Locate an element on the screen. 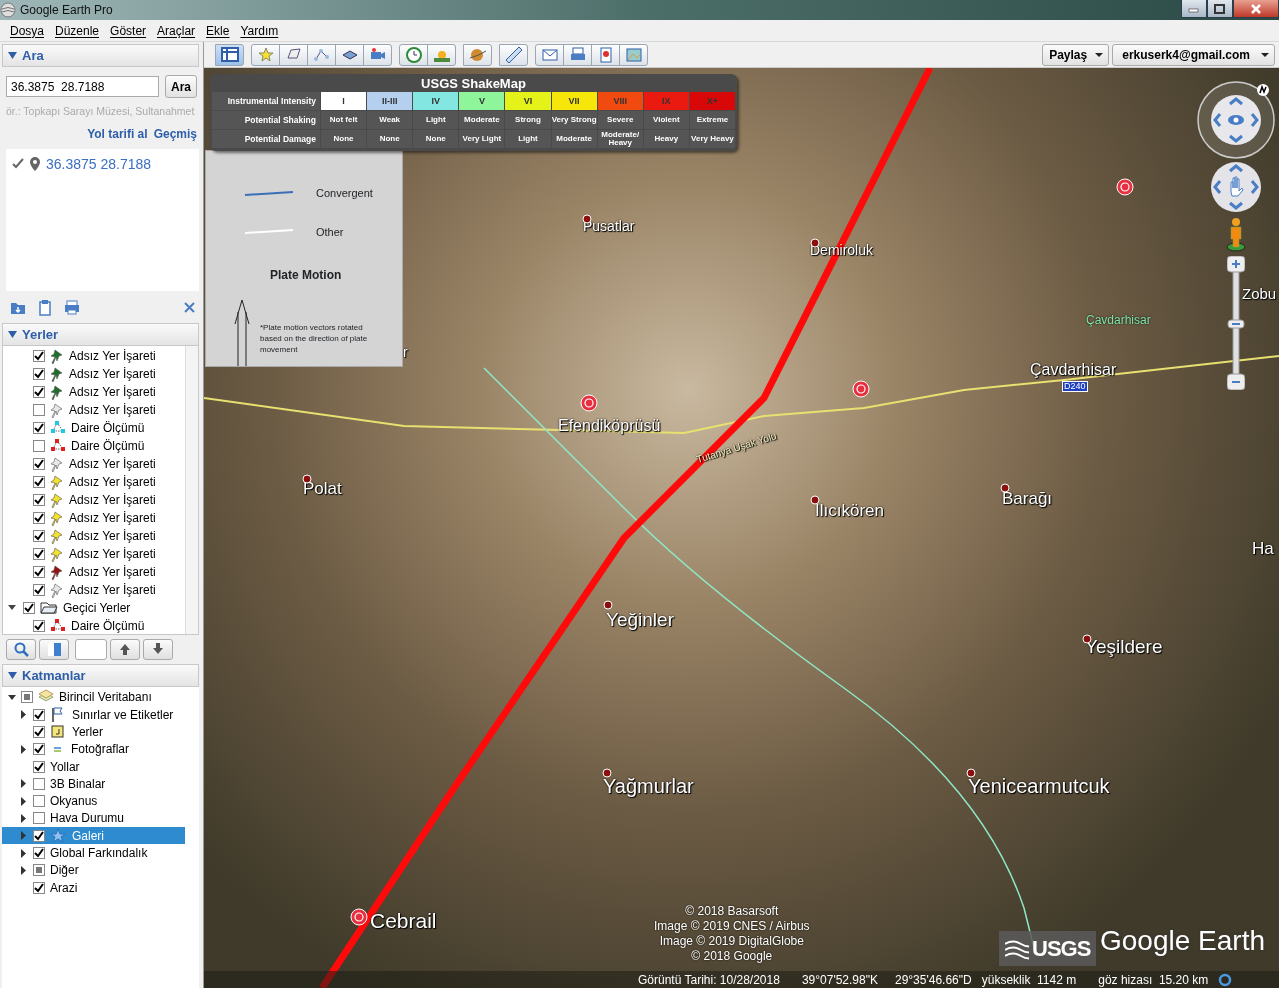 The width and height of the screenshot is (1279, 988). tree-item: Geçici Yerler is located at coordinates (93, 607).